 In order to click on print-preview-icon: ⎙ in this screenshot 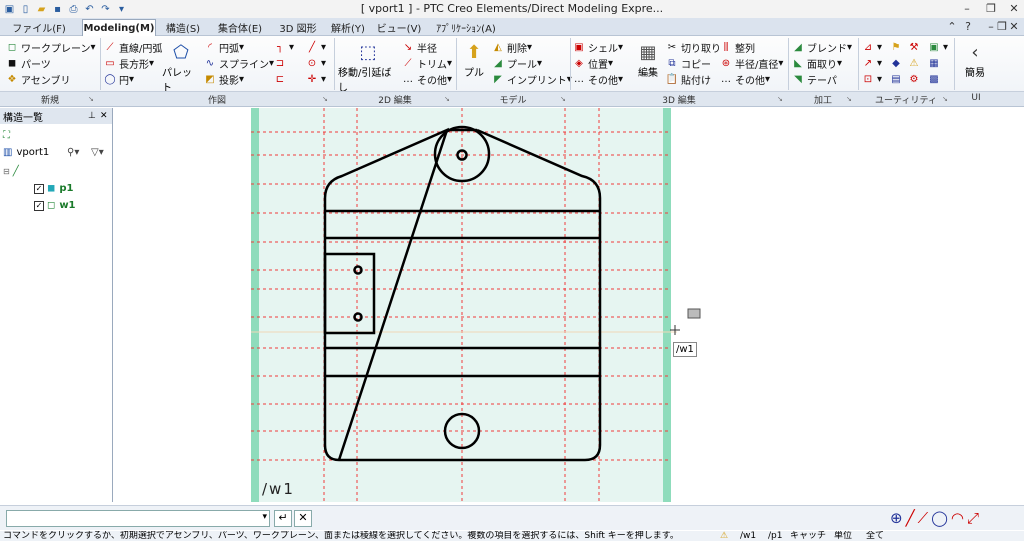, I will do `click(73, 9)`.